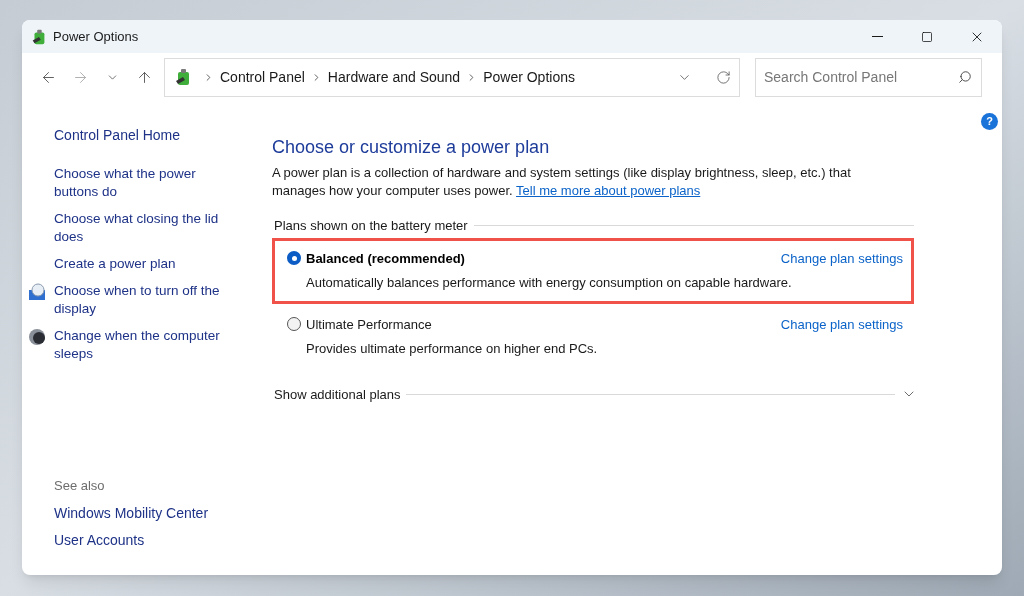 The width and height of the screenshot is (1024, 596). Describe the element at coordinates (370, 226) in the screenshot. I see `group-label: Plans shown on the battery meter` at that location.